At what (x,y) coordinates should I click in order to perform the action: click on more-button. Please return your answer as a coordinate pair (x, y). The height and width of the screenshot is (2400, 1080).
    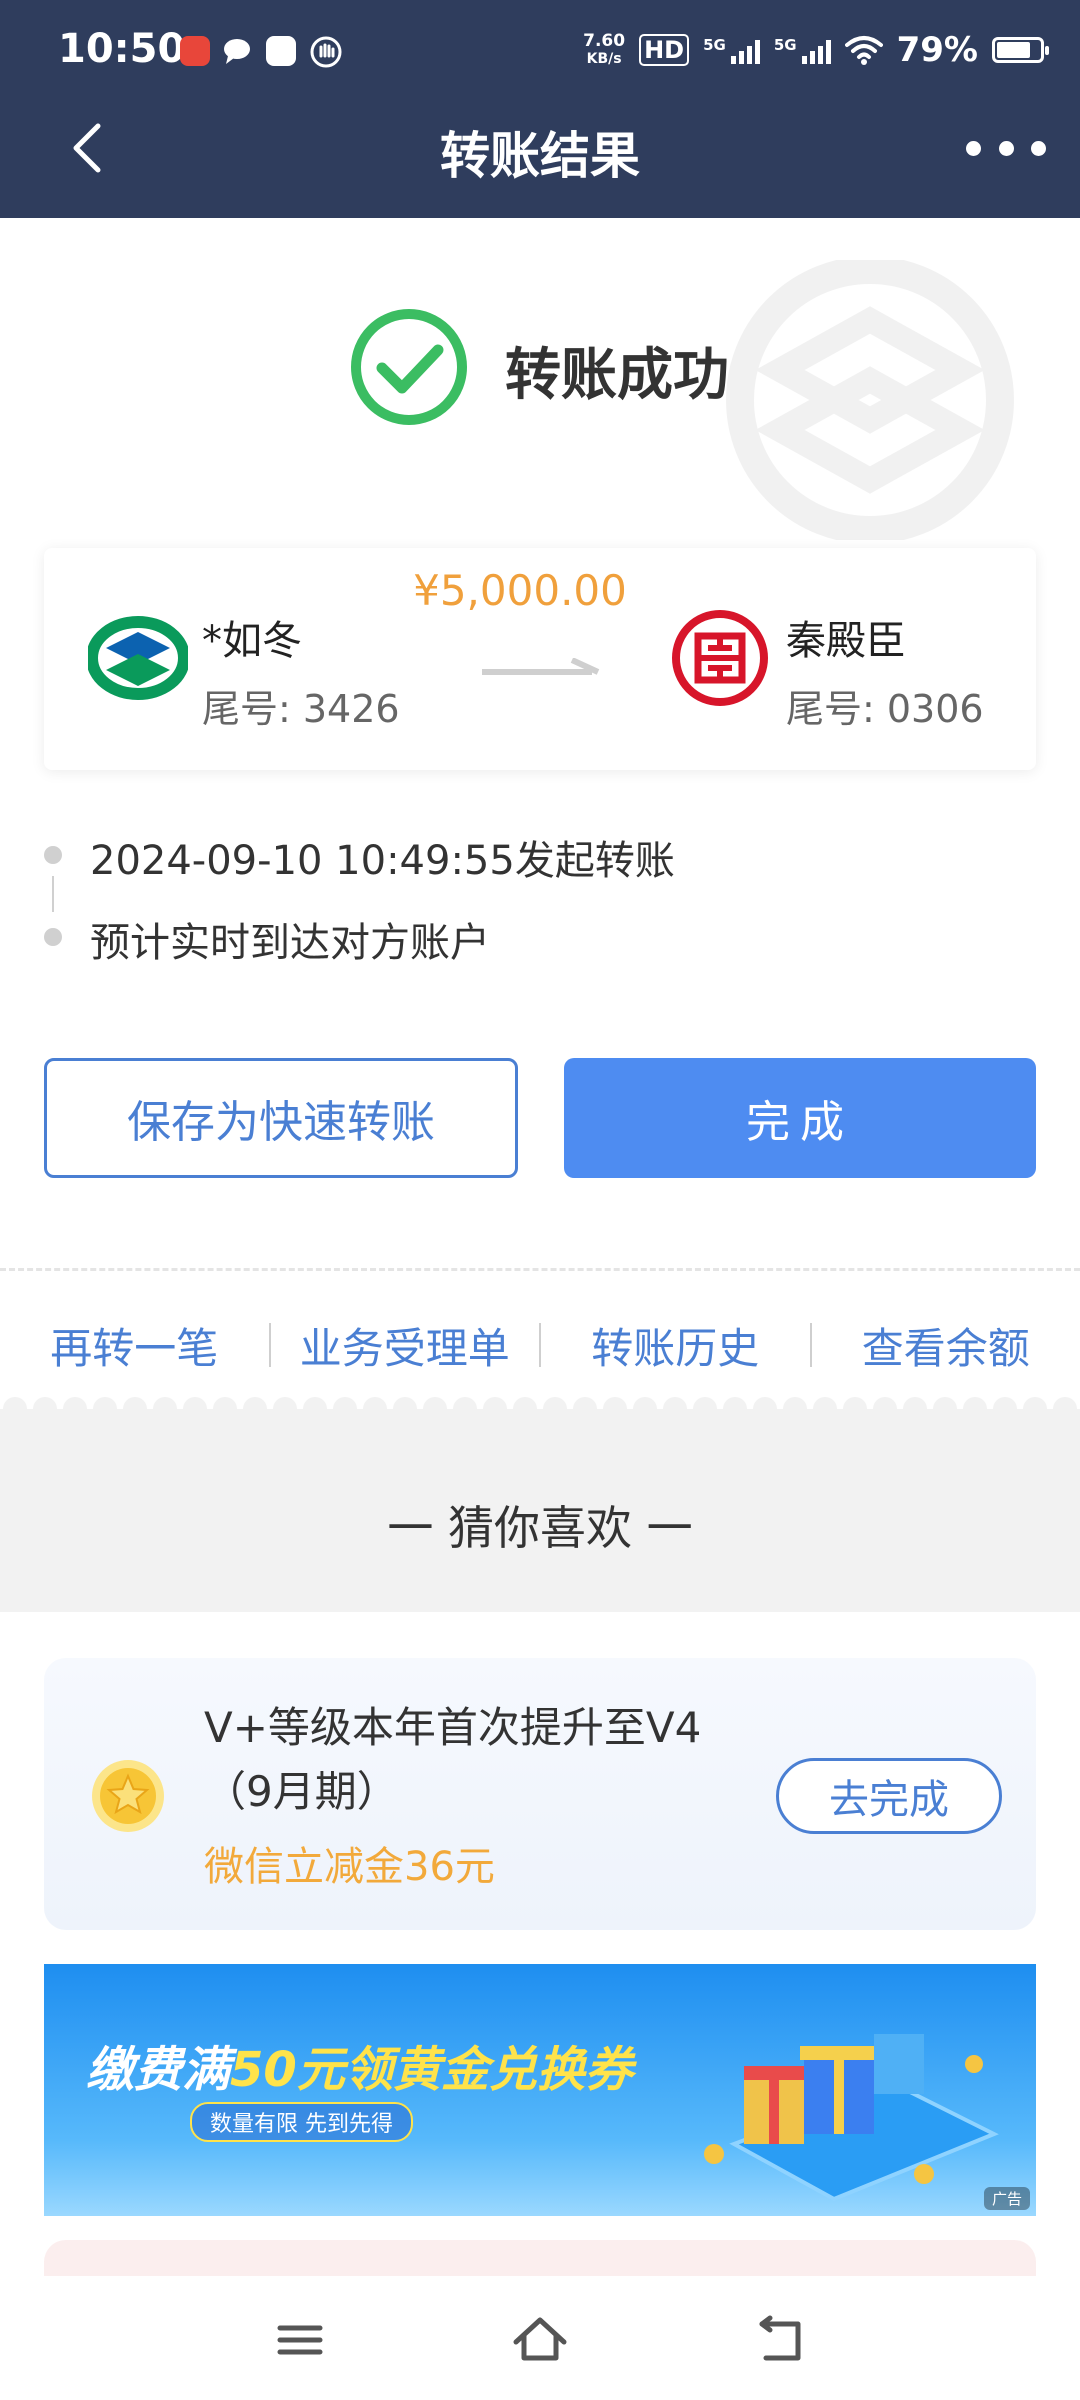
    Looking at the image, I should click on (1006, 148).